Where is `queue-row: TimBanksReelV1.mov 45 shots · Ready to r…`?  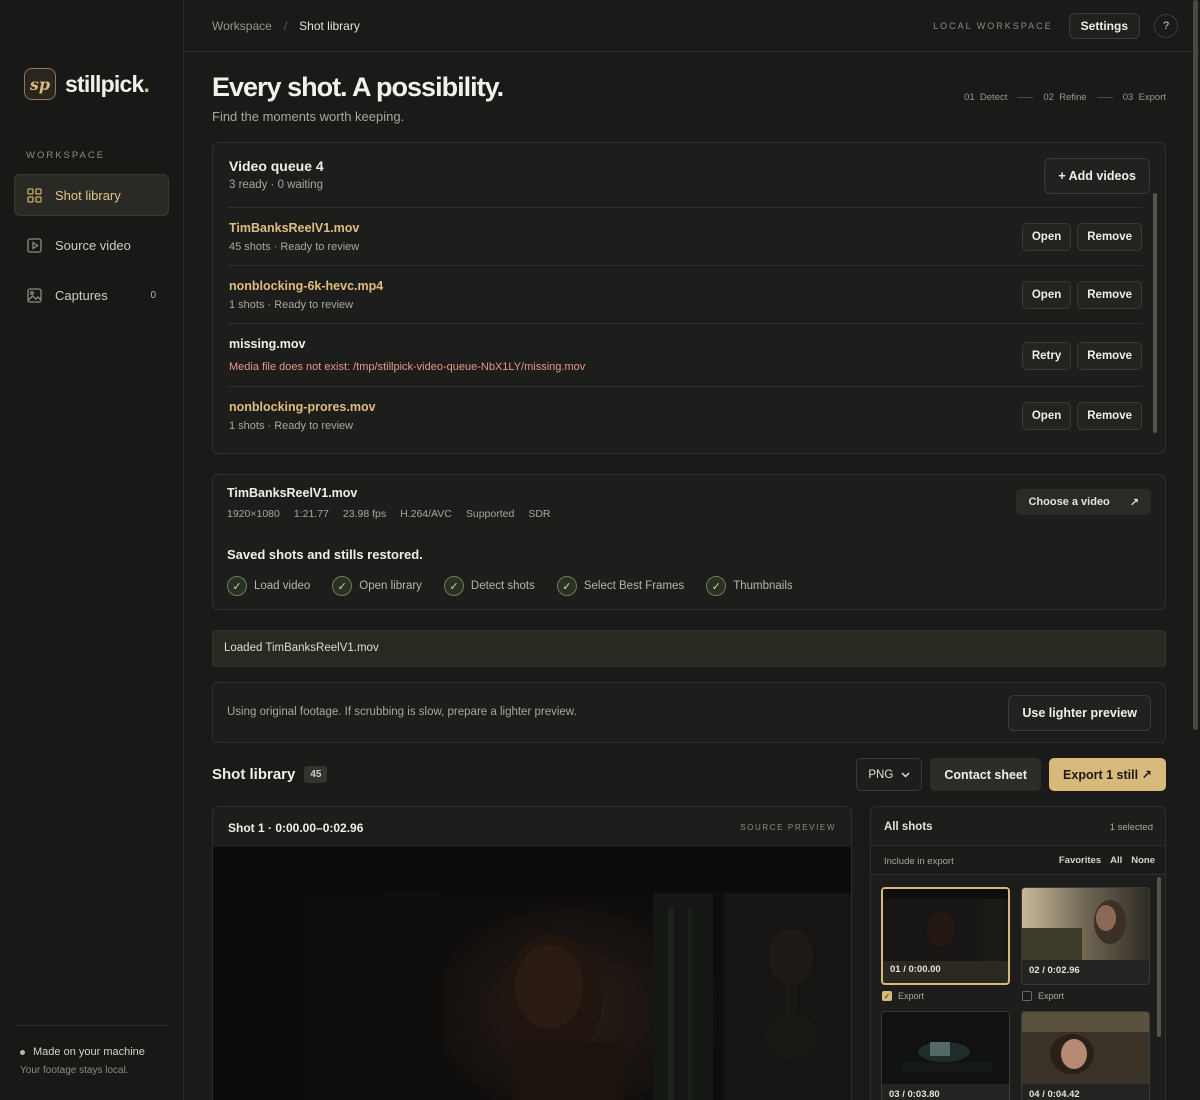 queue-row: TimBanksReelV1.mov 45 shots · Ready to r… is located at coordinates (685, 236).